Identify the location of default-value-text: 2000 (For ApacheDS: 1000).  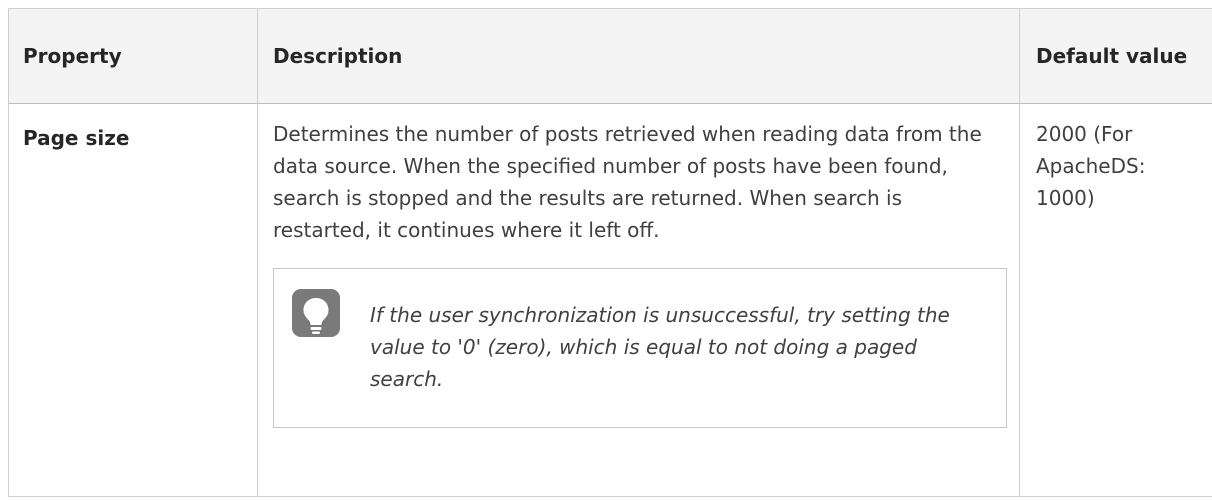
(1091, 166).